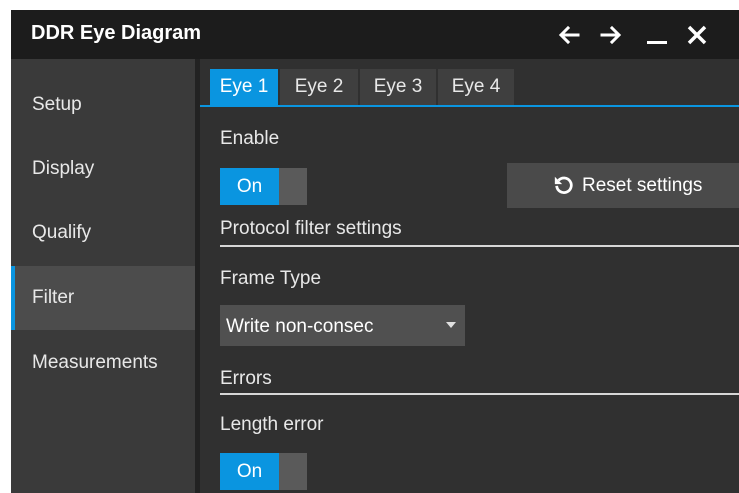 The width and height of the screenshot is (739, 493). What do you see at coordinates (244, 87) in the screenshot?
I see `tab-eye-1: Eye 1` at bounding box center [244, 87].